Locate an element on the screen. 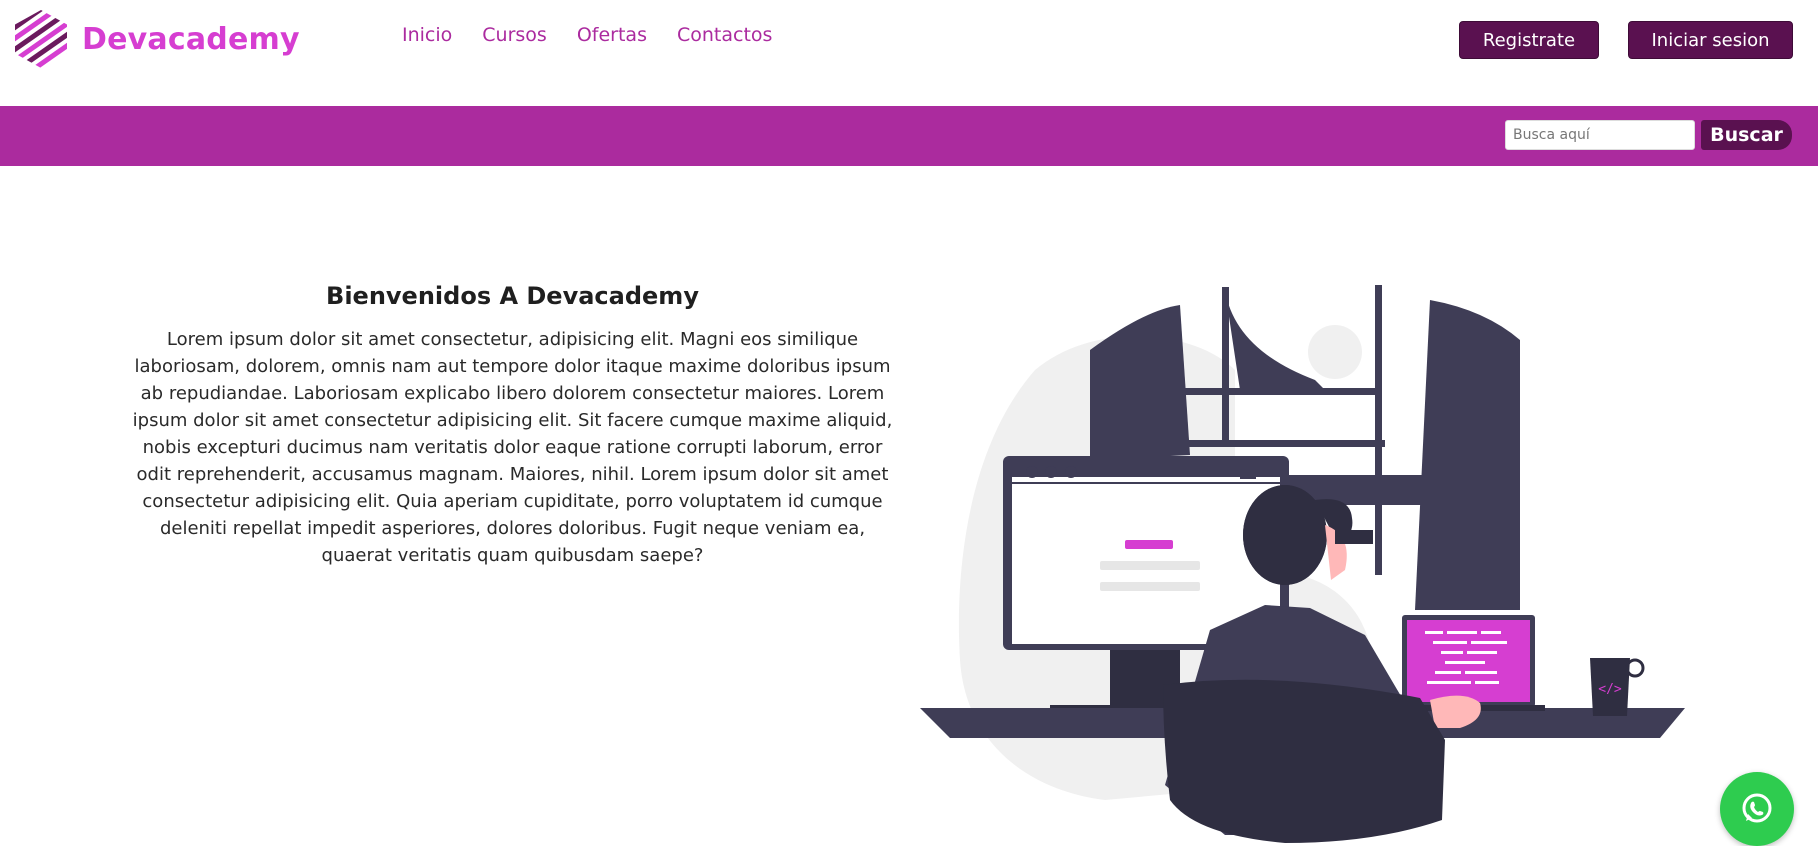  login-button: Iniciar sesion is located at coordinates (1710, 40).